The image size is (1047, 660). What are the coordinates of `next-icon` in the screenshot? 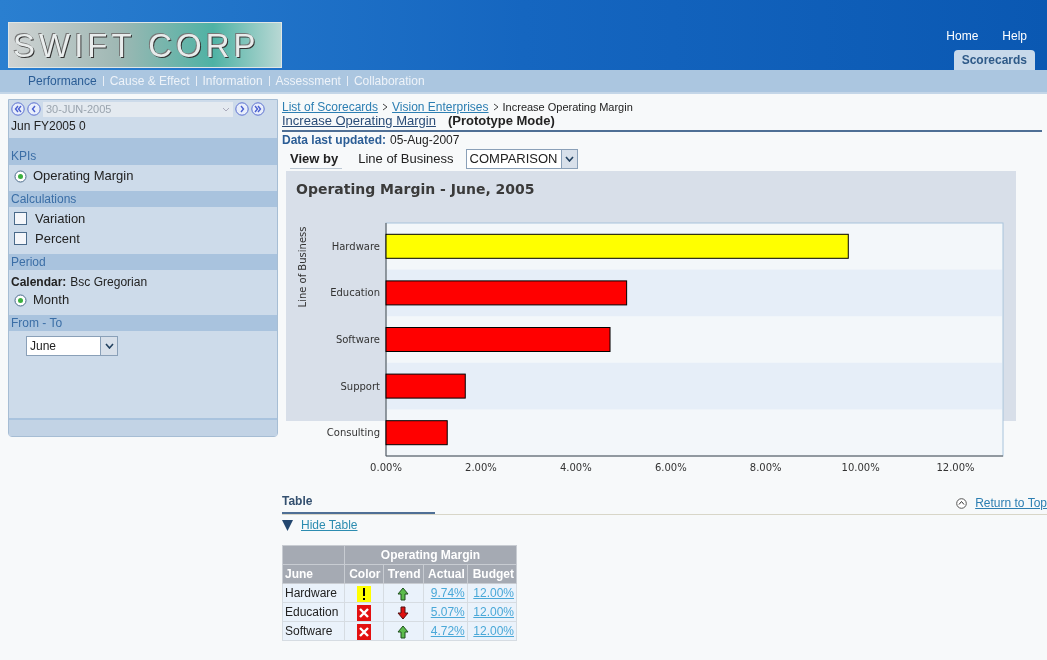 It's located at (242, 109).